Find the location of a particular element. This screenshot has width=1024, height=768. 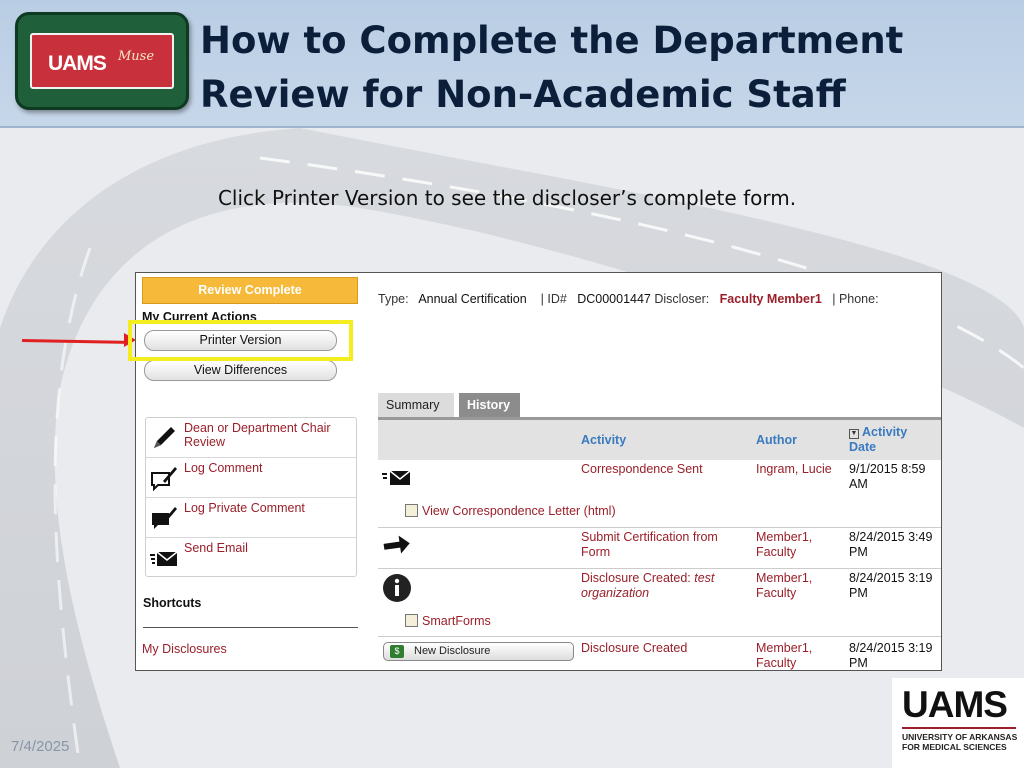

action-log-private-comment: Log Private Comment is located at coordinates (251, 518).